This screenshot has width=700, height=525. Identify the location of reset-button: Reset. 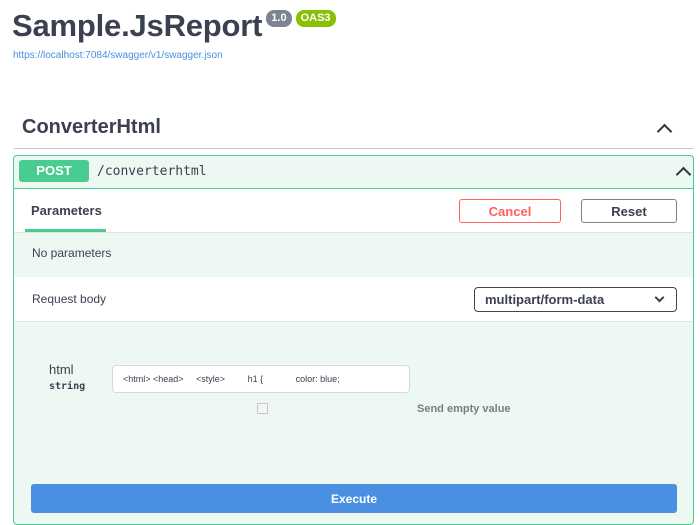
(629, 211).